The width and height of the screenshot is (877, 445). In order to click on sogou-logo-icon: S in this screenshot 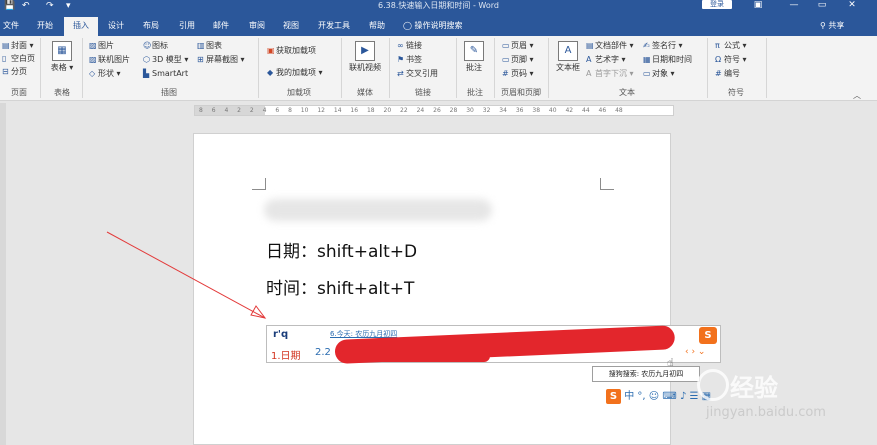, I will do `click(708, 335)`.